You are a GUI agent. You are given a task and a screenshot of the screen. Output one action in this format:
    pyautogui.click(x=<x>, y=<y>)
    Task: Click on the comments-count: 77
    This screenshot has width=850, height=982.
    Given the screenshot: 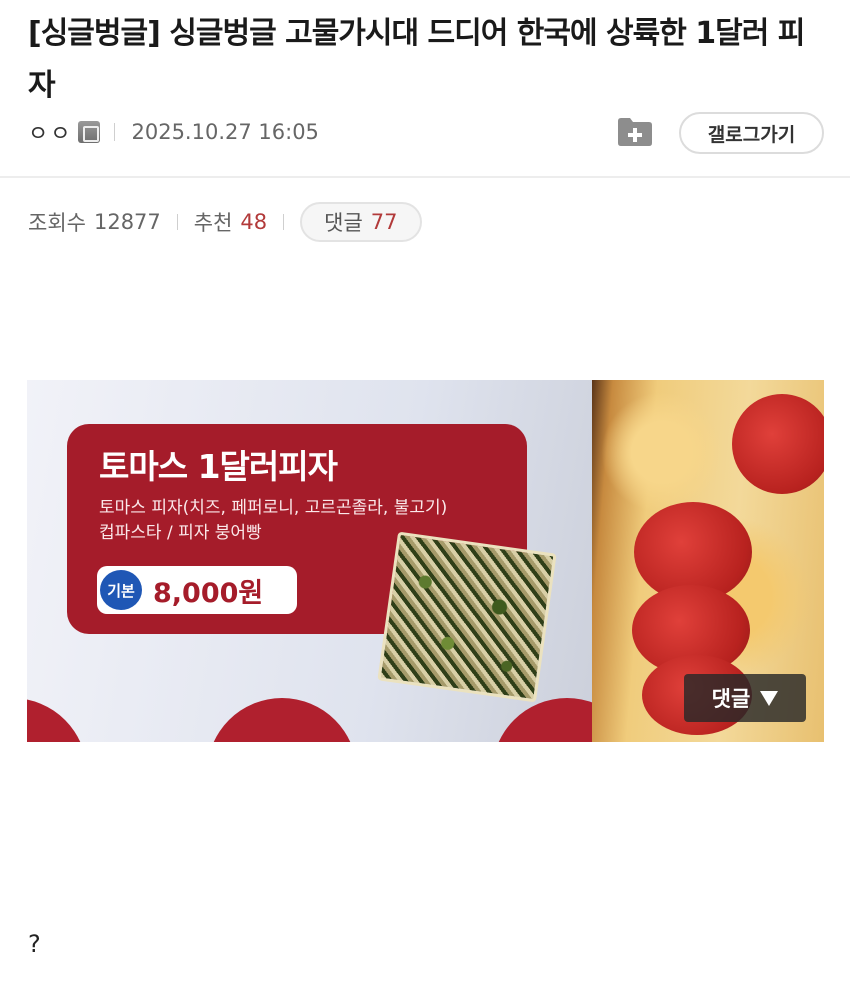 What is the action you would take?
    pyautogui.click(x=384, y=222)
    